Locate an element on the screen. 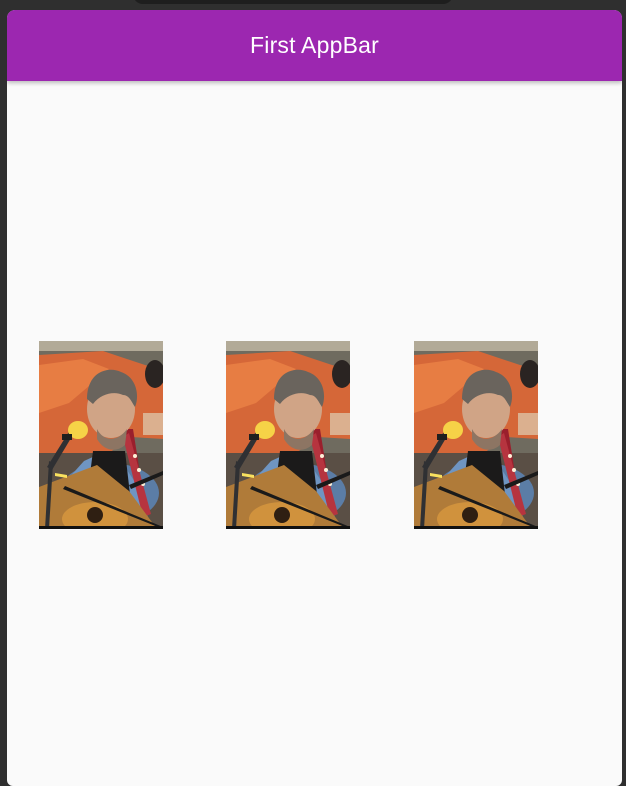 Image resolution: width=626 pixels, height=786 pixels. device-notch is located at coordinates (293, 2).